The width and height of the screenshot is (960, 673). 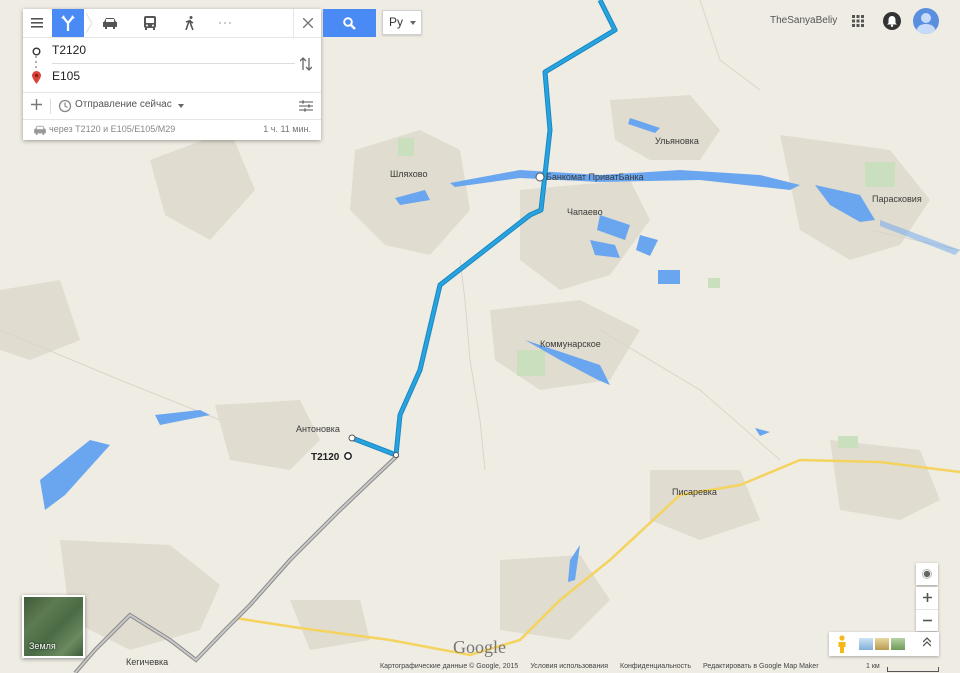 I want to click on scale-bar, so click(x=913, y=669).